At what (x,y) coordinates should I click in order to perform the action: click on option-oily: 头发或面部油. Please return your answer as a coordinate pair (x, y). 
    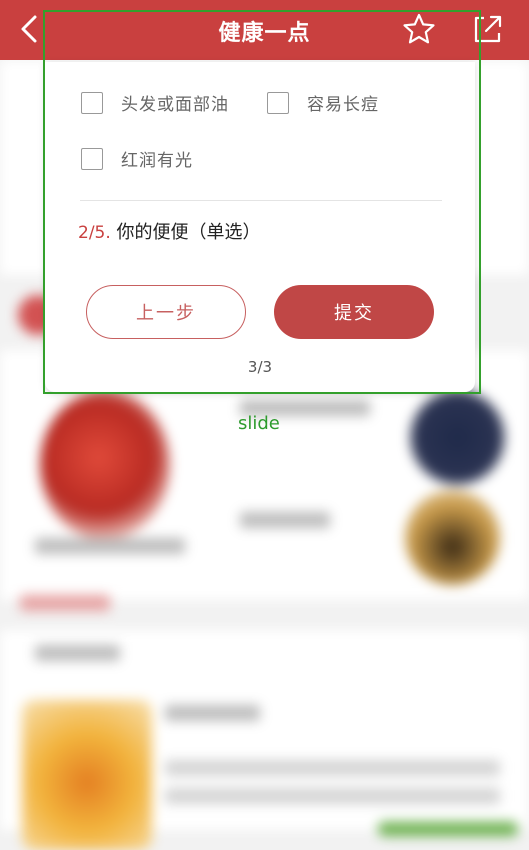
    Looking at the image, I should click on (155, 102).